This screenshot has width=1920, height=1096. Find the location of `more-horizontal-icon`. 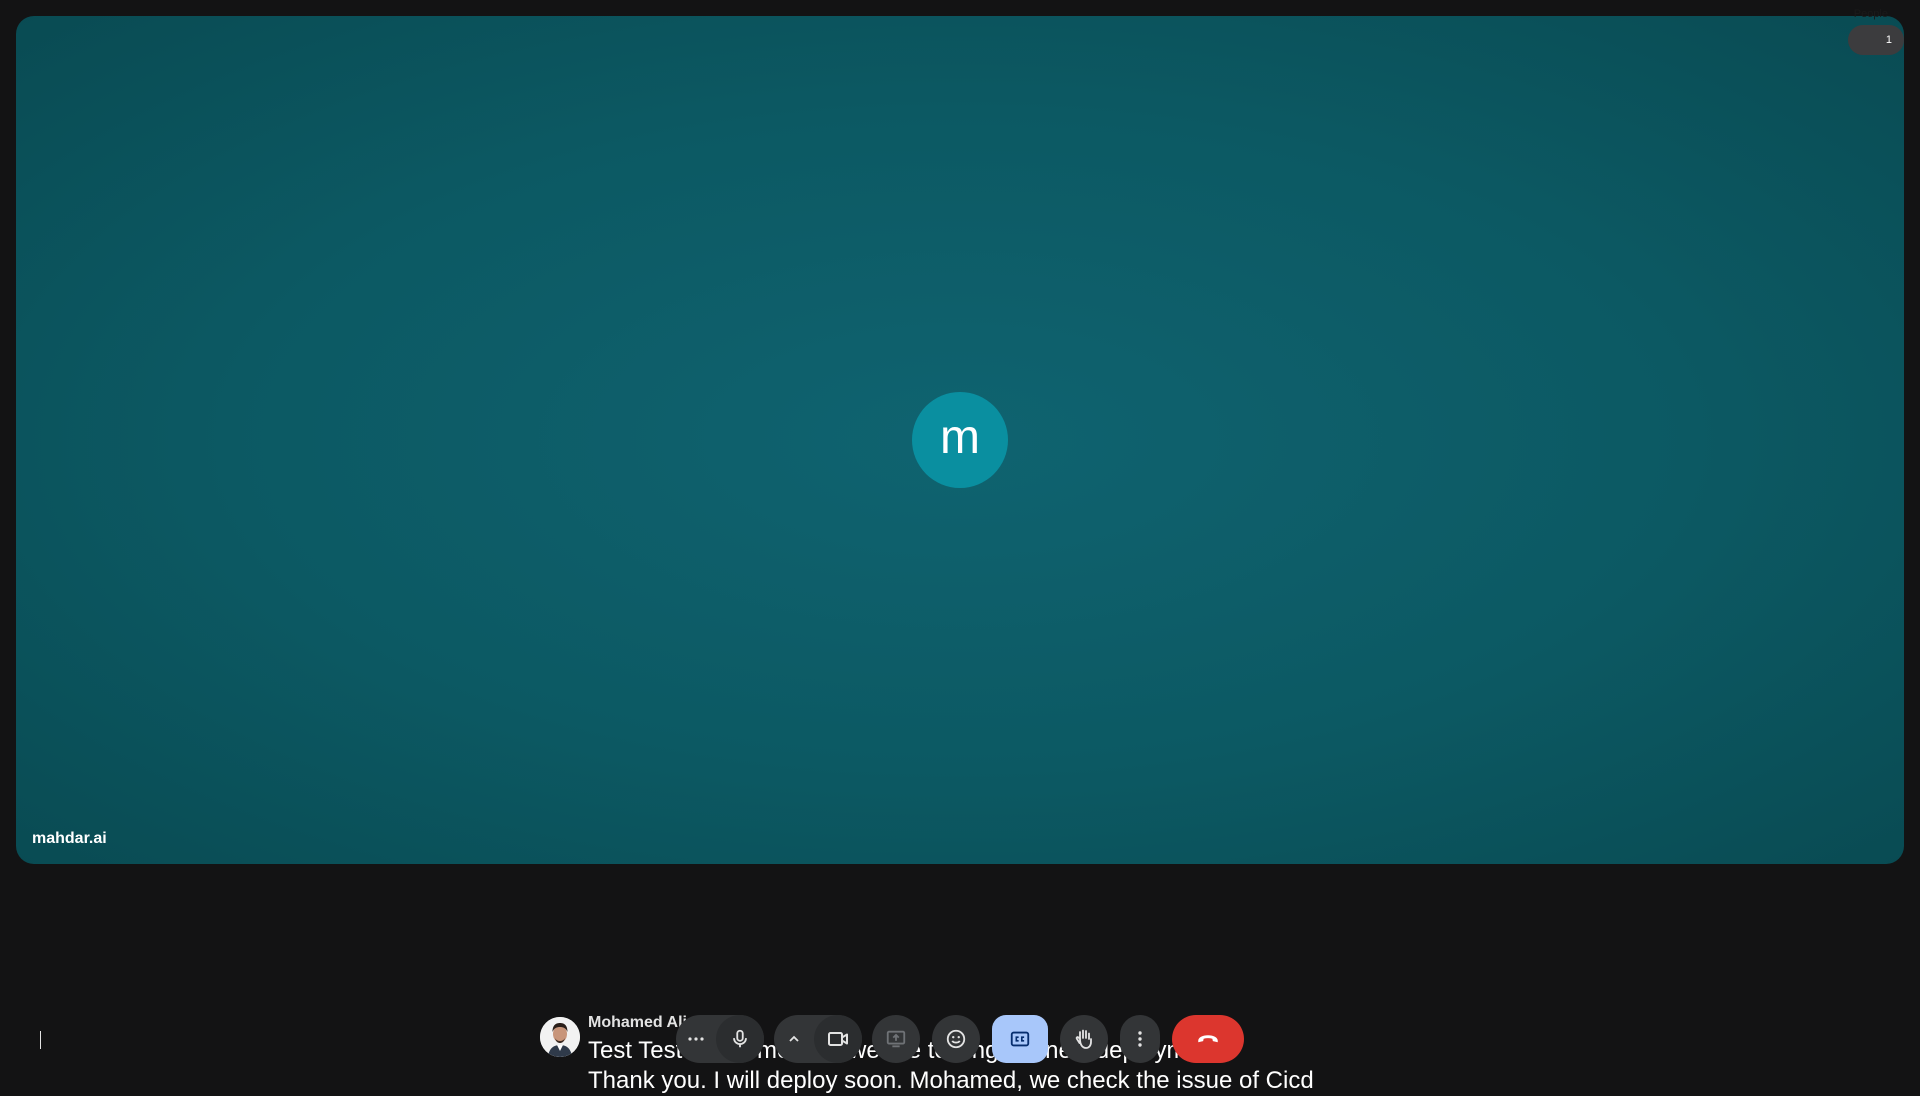

more-horizontal-icon is located at coordinates (696, 1039).